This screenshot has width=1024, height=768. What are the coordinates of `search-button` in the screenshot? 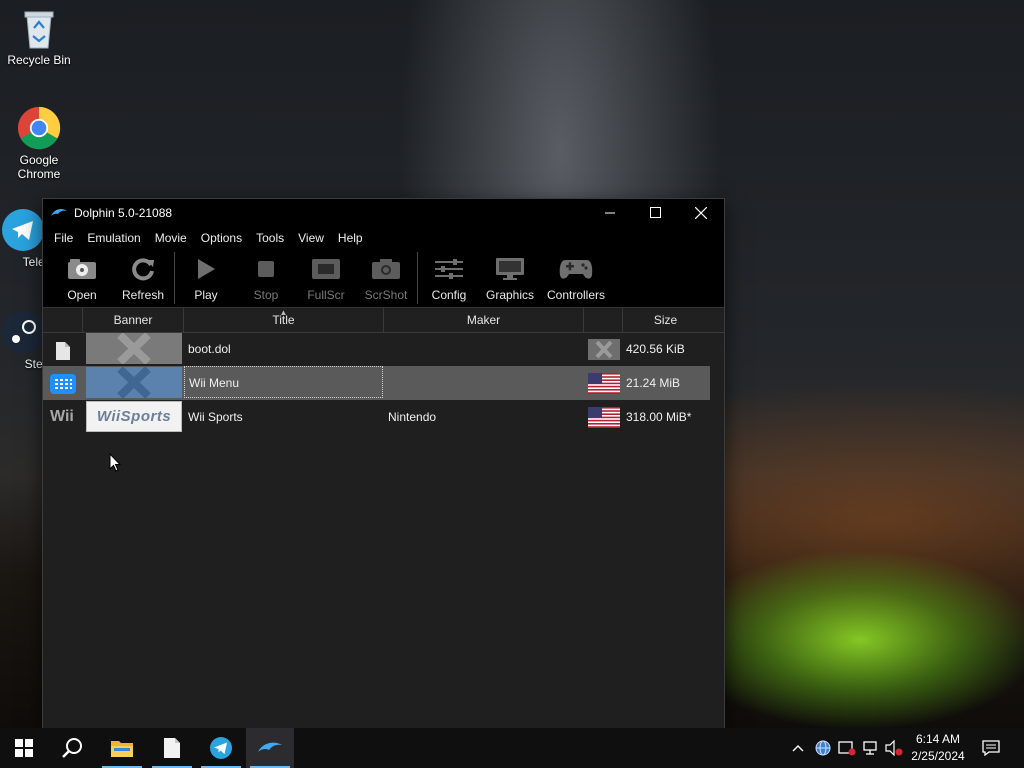 It's located at (72, 748).